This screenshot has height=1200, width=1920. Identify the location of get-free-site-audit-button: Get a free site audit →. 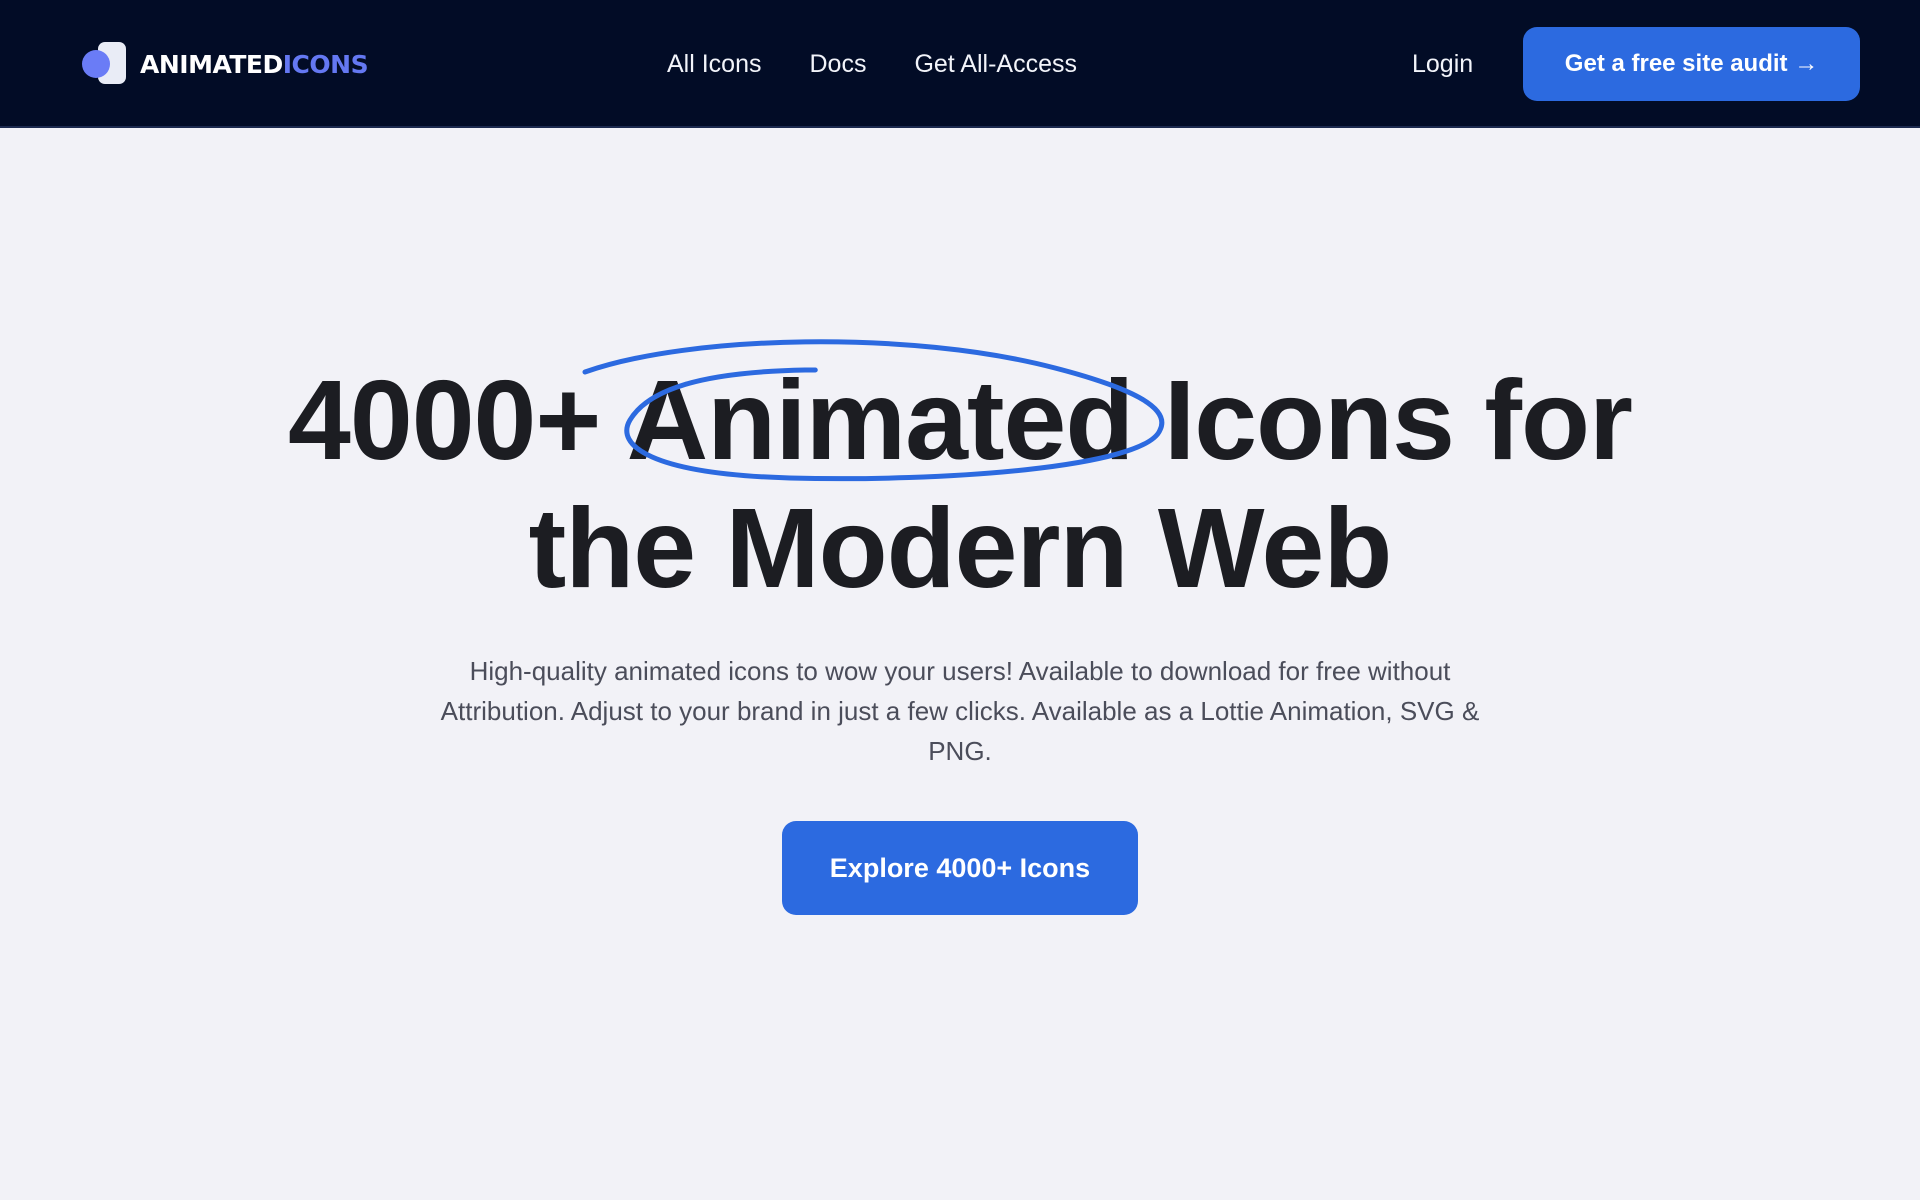
(1691, 64).